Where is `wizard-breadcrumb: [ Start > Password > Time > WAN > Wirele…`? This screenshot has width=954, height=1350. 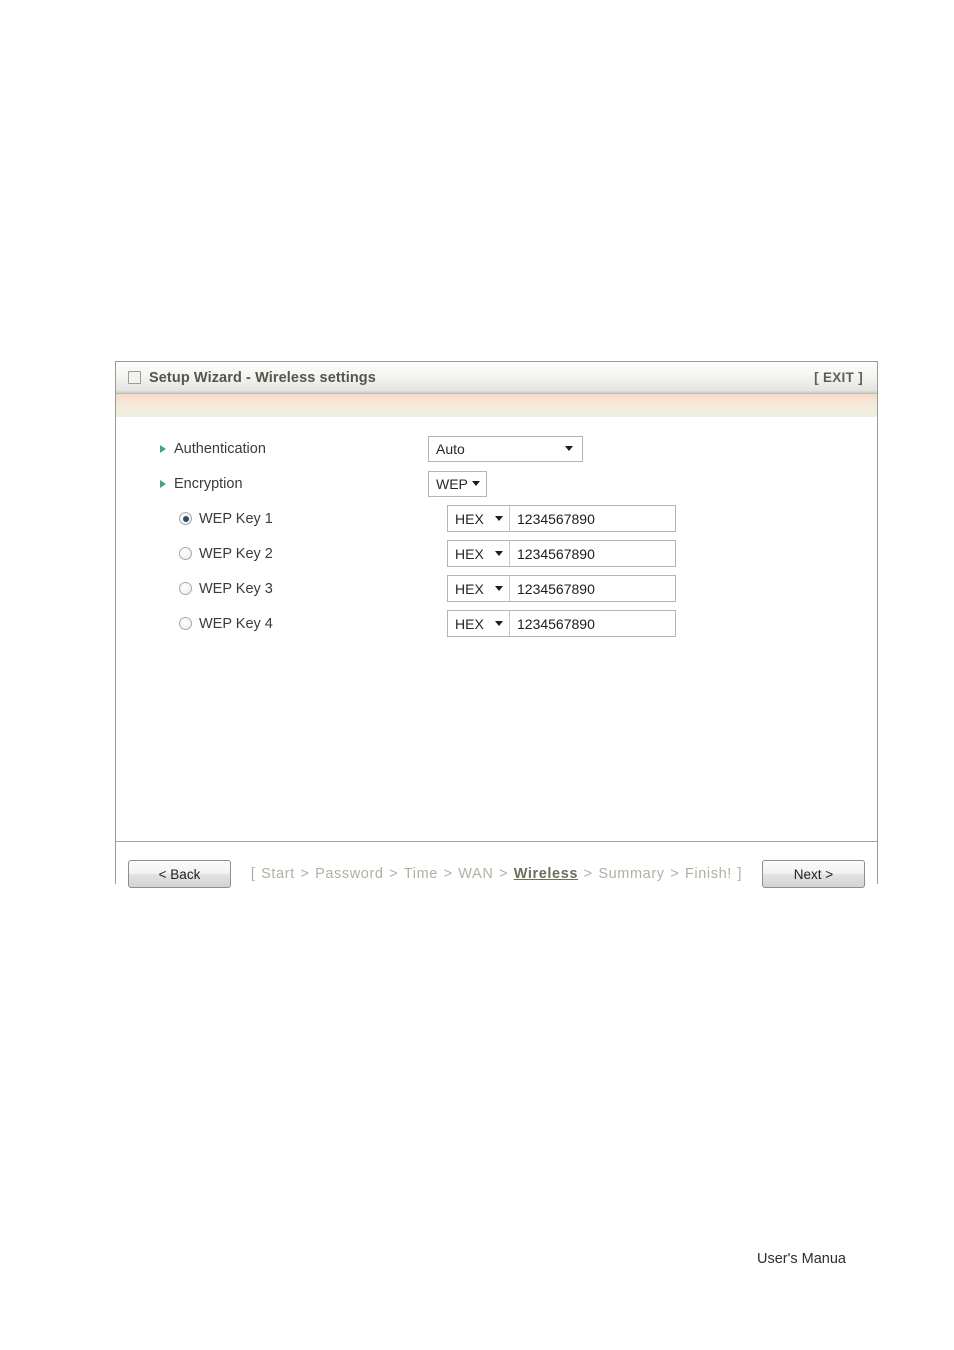 wizard-breadcrumb: [ Start > Password > Time > WAN > Wirele… is located at coordinates (496, 874).